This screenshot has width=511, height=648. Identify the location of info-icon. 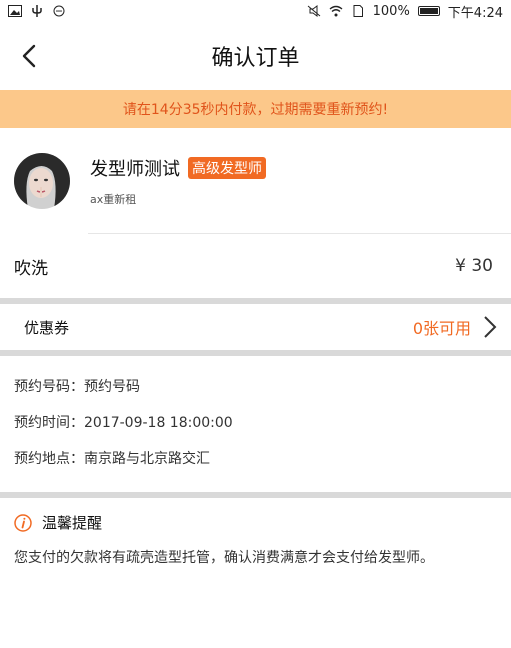
(23, 522).